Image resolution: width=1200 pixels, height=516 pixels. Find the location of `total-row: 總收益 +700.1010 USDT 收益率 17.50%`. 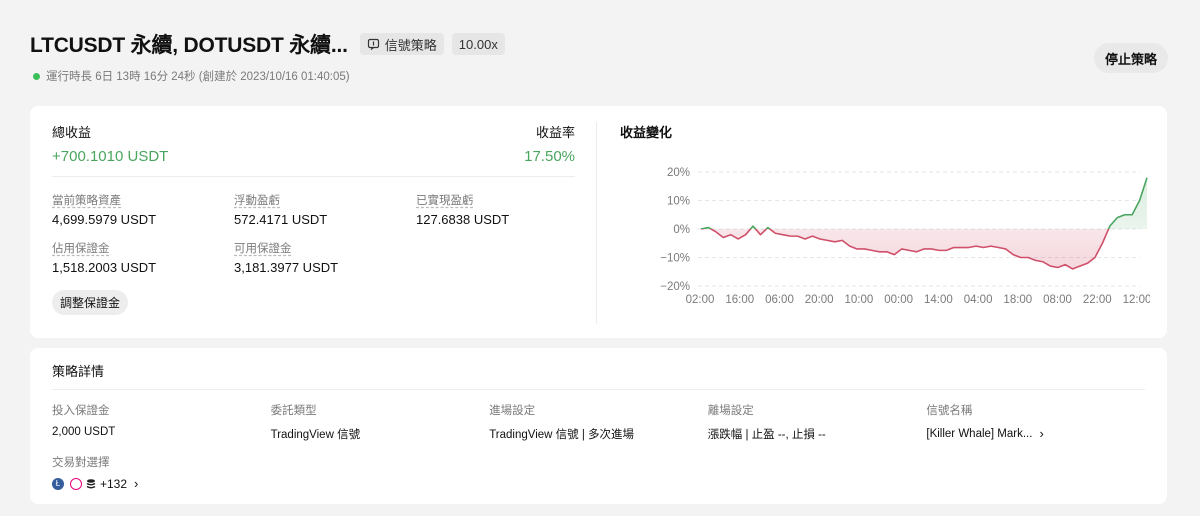

total-row: 總收益 +700.1010 USDT 收益率 17.50% is located at coordinates (313, 143).